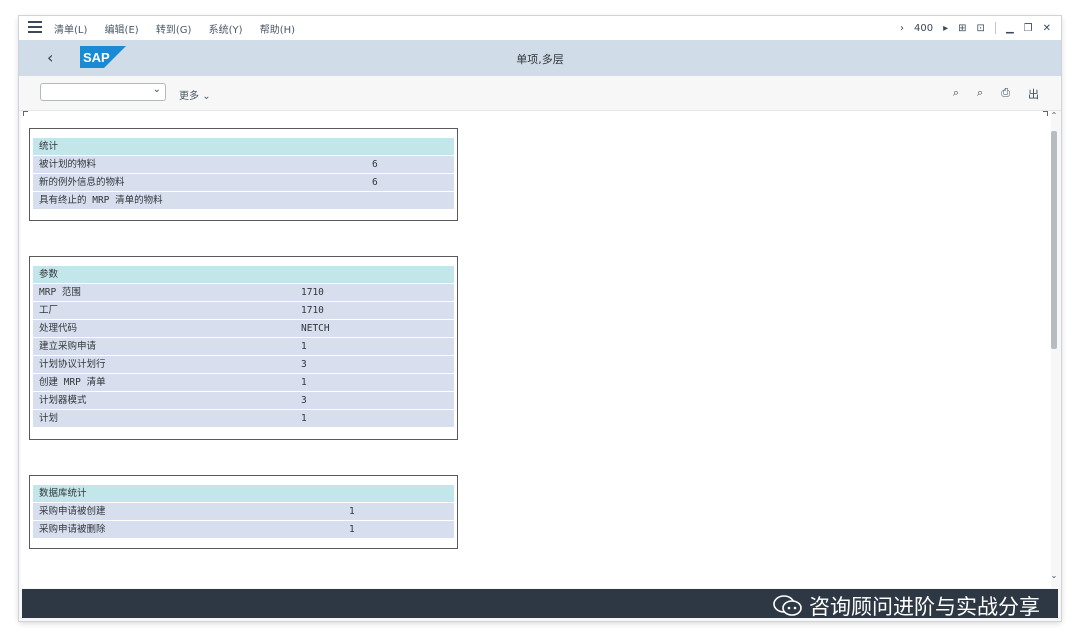  What do you see at coordinates (49, 310) in the screenshot?
I see `row-label: 工厂` at bounding box center [49, 310].